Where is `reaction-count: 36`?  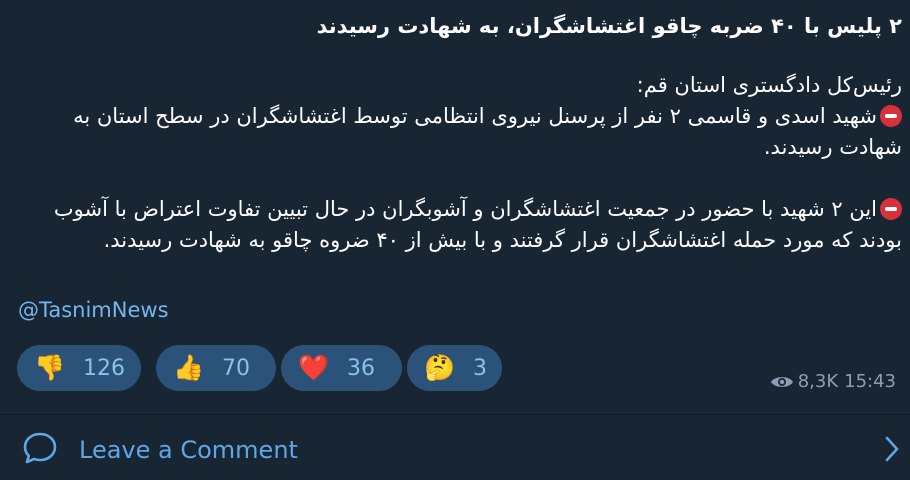
reaction-count: 36 is located at coordinates (361, 368).